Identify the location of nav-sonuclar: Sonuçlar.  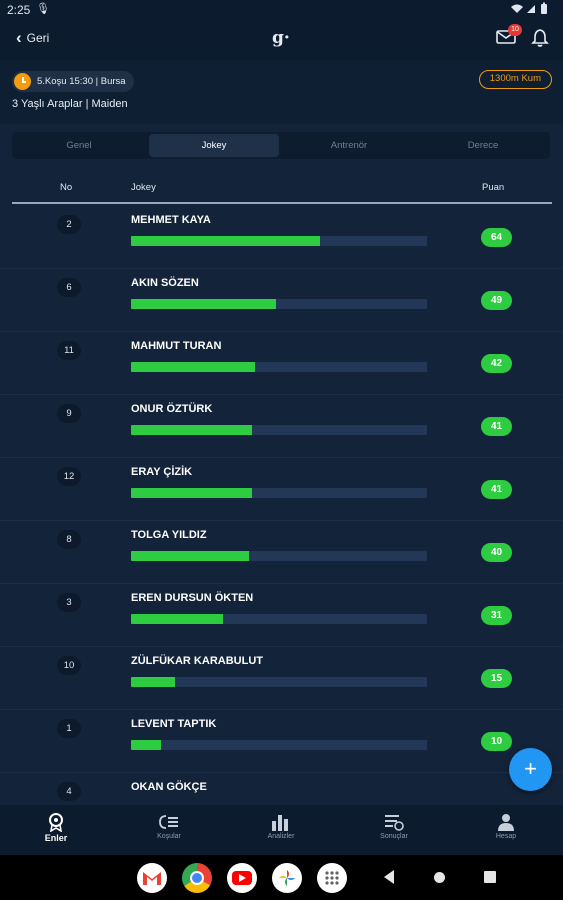
(394, 825).